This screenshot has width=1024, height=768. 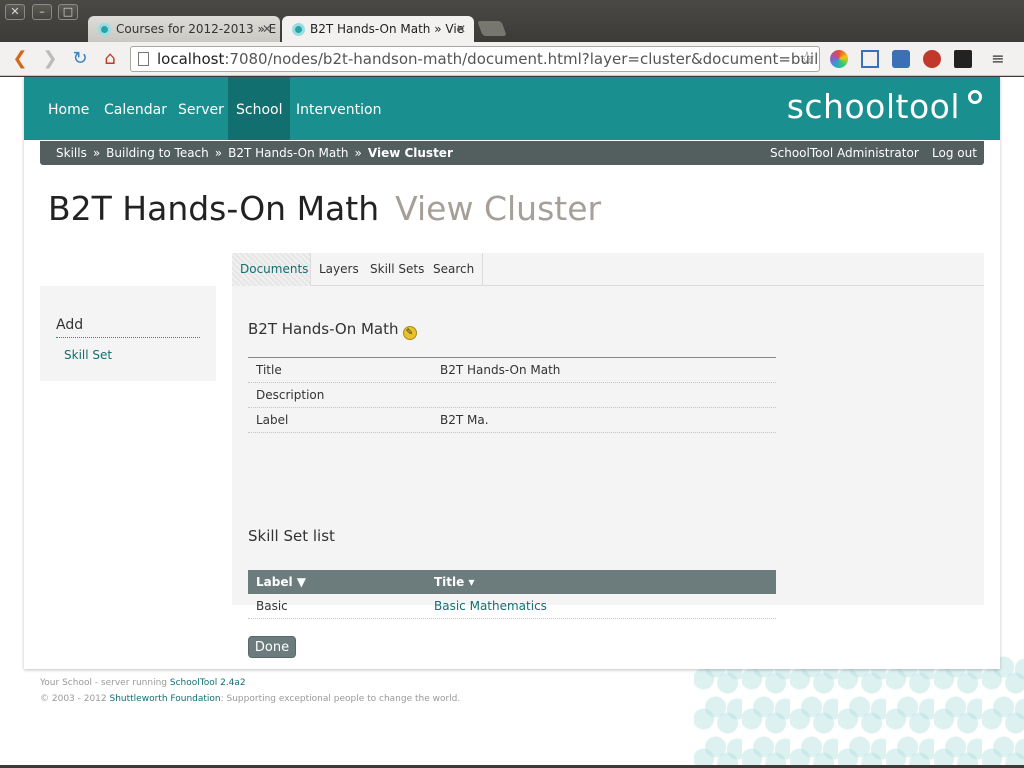 What do you see at coordinates (339, 269) in the screenshot?
I see `tab-layers: Layers` at bounding box center [339, 269].